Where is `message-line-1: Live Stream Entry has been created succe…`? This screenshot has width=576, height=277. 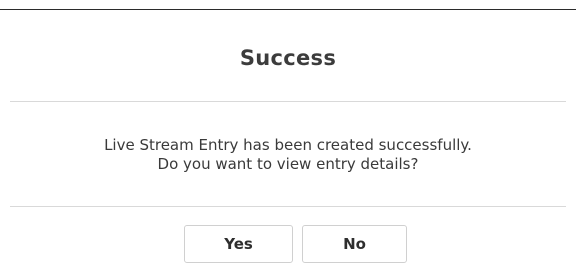 message-line-1: Live Stream Entry has been created succe… is located at coordinates (288, 145).